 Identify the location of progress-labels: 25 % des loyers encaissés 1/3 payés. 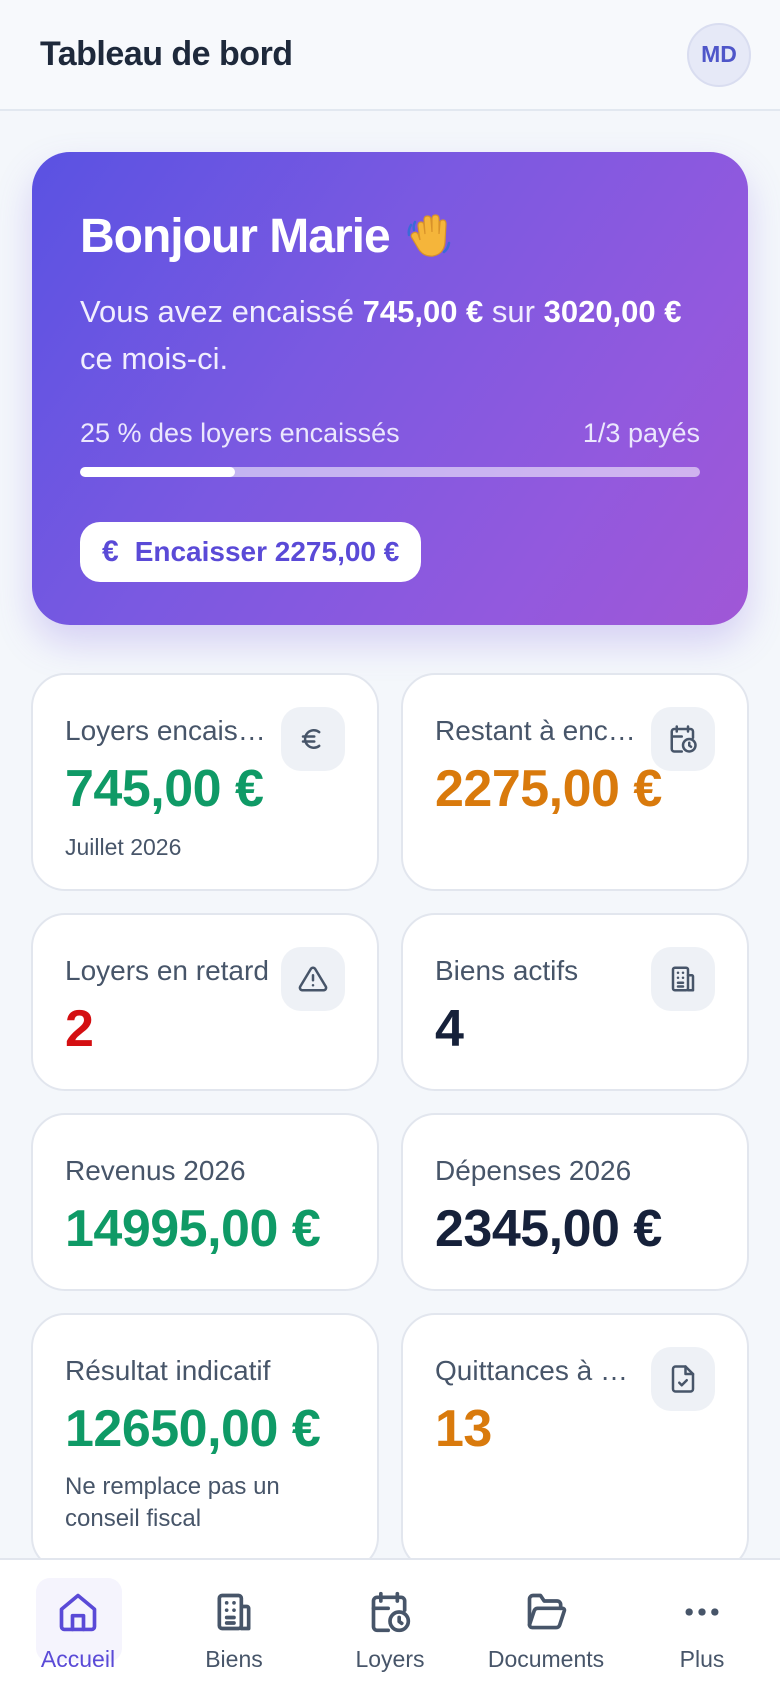
(390, 433).